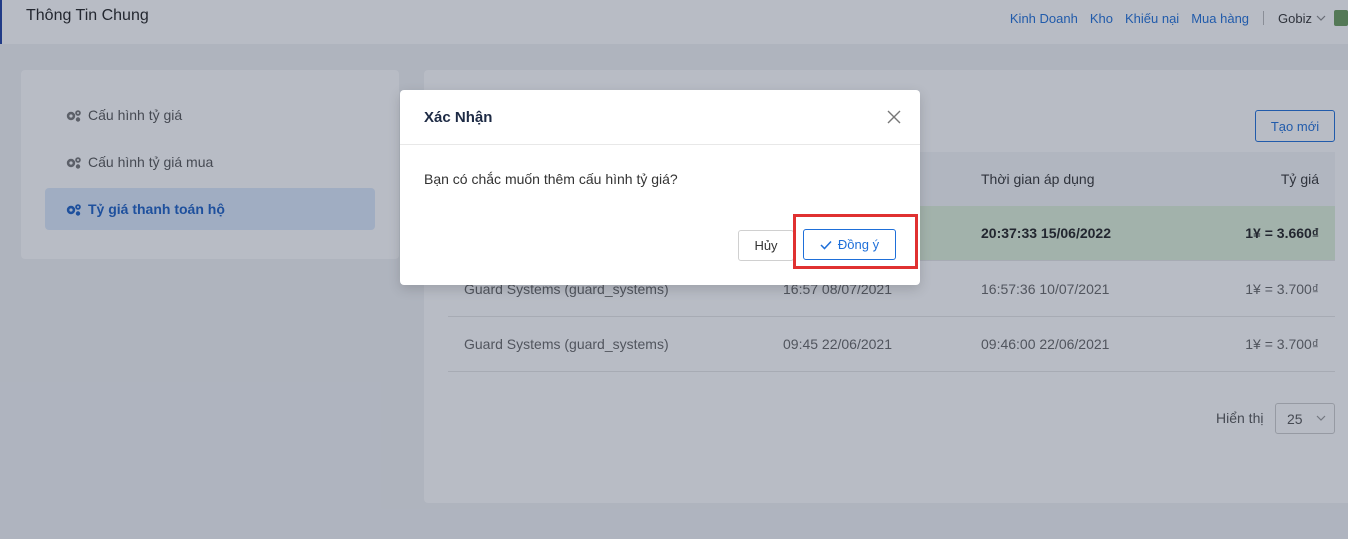 The width and height of the screenshot is (1348, 539). What do you see at coordinates (551, 179) in the screenshot?
I see `dialog-message: Bạn có chắc muốn thêm cấu hình tỷ giá?` at bounding box center [551, 179].